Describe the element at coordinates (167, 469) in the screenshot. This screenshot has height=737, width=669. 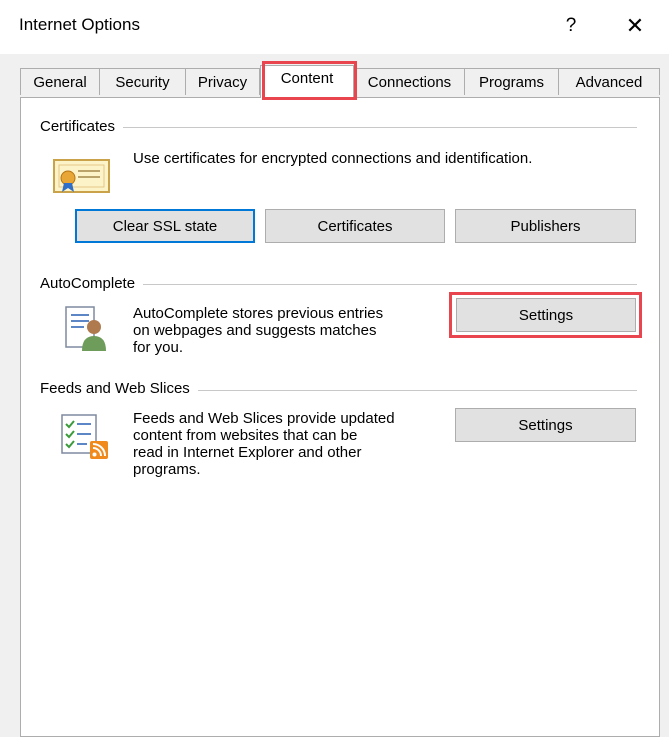
I see `feeds-description-line: programs.` at that location.